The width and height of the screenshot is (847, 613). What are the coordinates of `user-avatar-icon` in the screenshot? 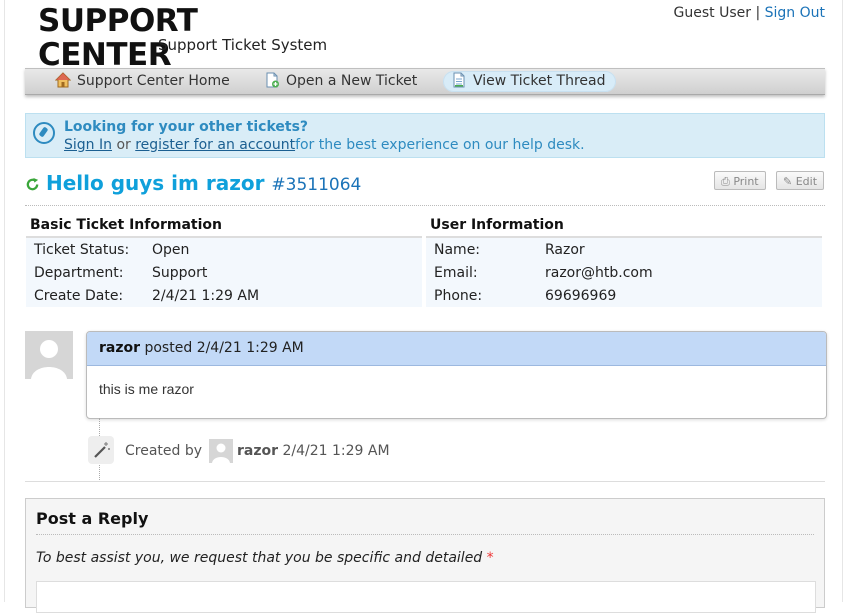 It's located at (49, 355).